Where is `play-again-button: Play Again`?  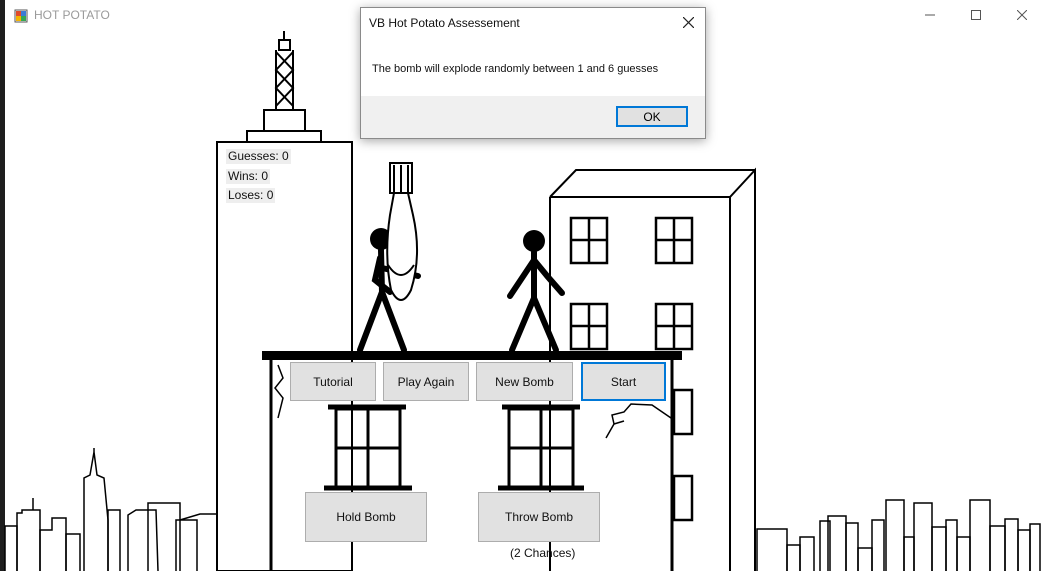 play-again-button: Play Again is located at coordinates (426, 381).